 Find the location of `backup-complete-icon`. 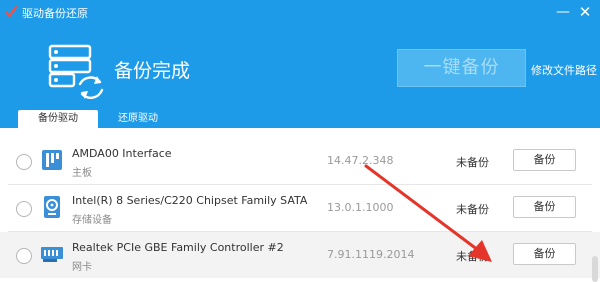

backup-complete-icon is located at coordinates (76, 71).